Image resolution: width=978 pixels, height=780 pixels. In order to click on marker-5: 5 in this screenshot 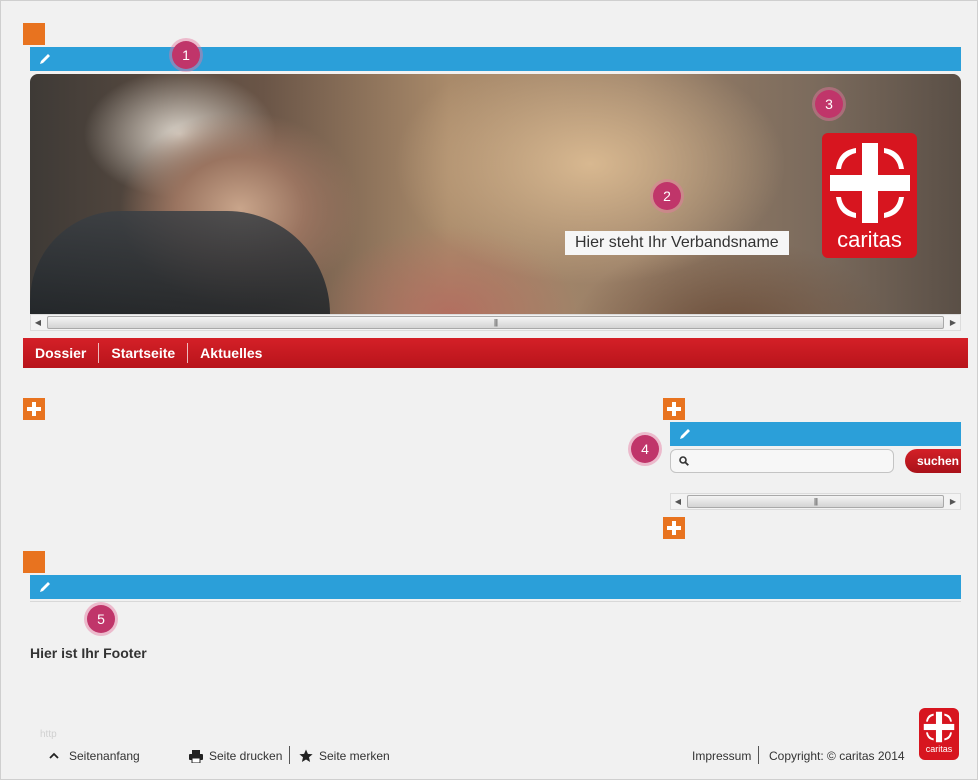, I will do `click(101, 619)`.